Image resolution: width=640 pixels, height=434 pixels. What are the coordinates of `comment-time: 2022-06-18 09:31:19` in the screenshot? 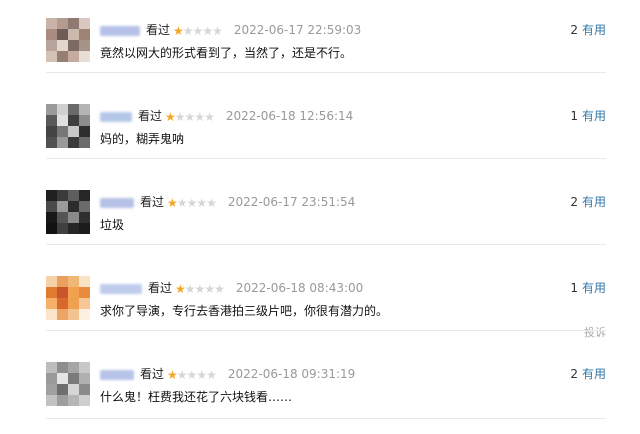 It's located at (291, 374).